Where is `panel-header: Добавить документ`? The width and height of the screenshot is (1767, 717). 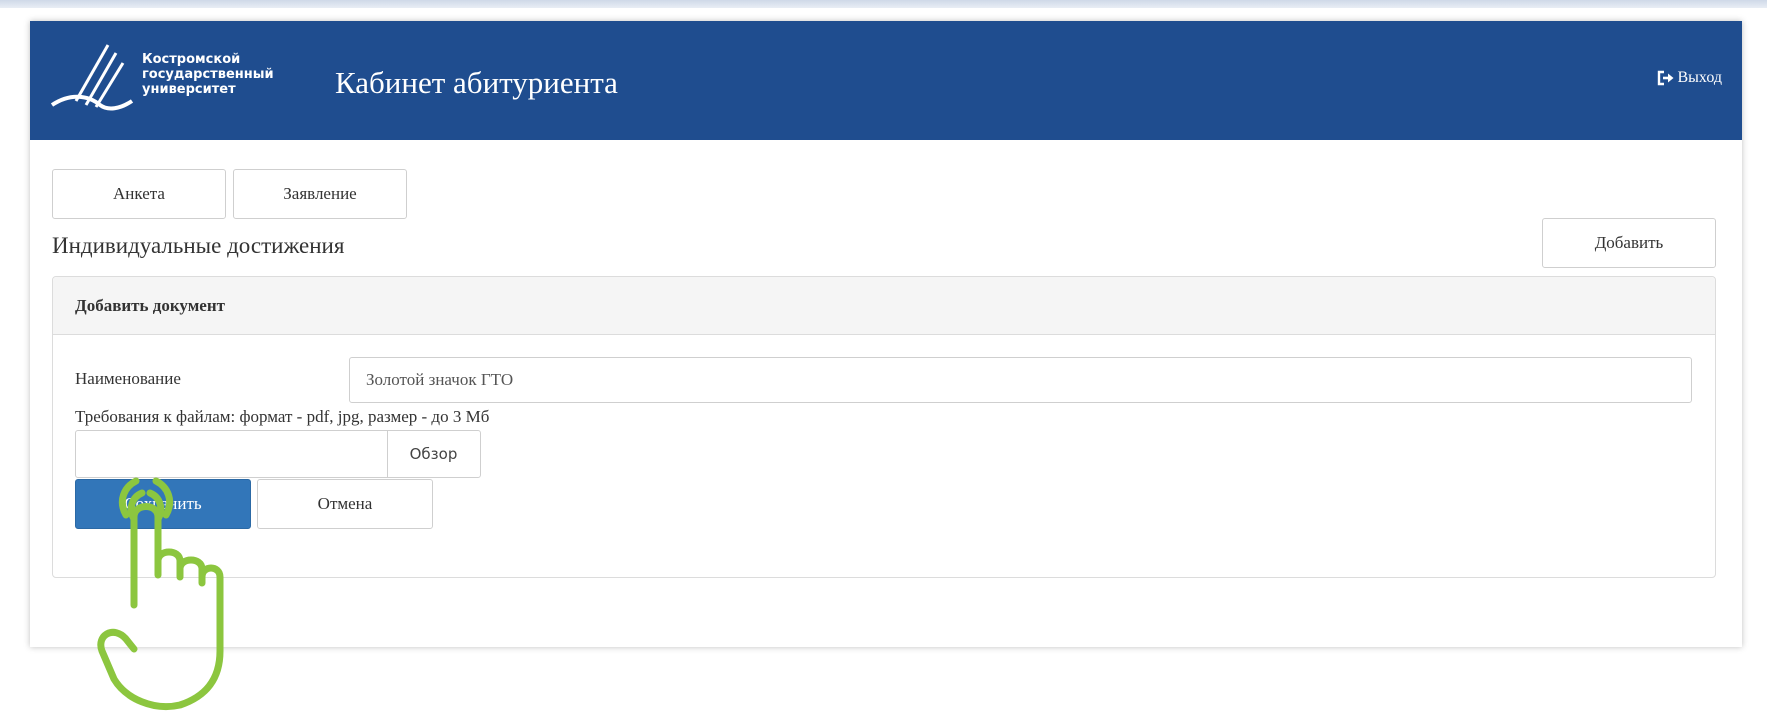
panel-header: Добавить документ is located at coordinates (884, 306).